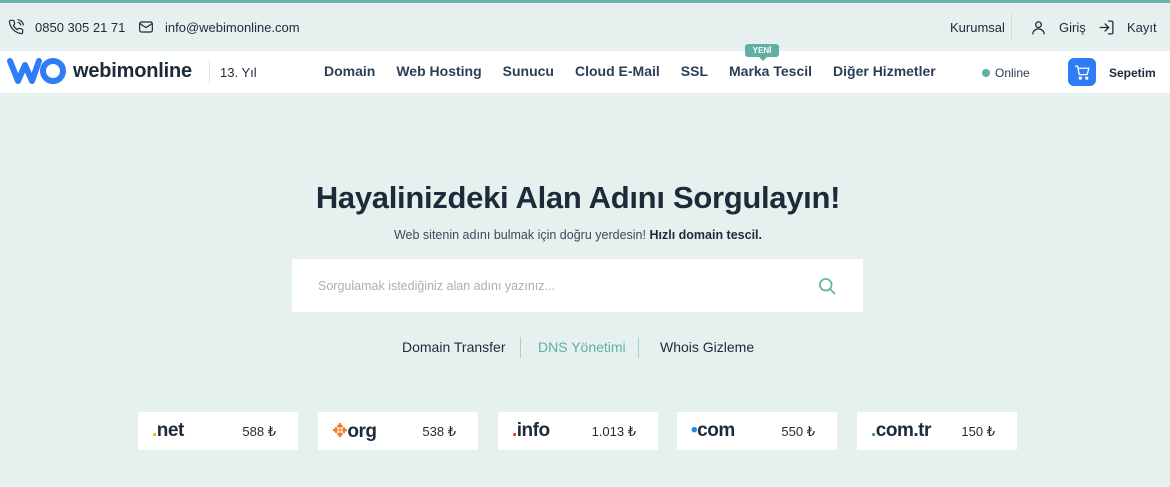 The width and height of the screenshot is (1170, 487). Describe the element at coordinates (453, 347) in the screenshot. I see `quick-link-domain-transfer: Domain Transfer` at that location.